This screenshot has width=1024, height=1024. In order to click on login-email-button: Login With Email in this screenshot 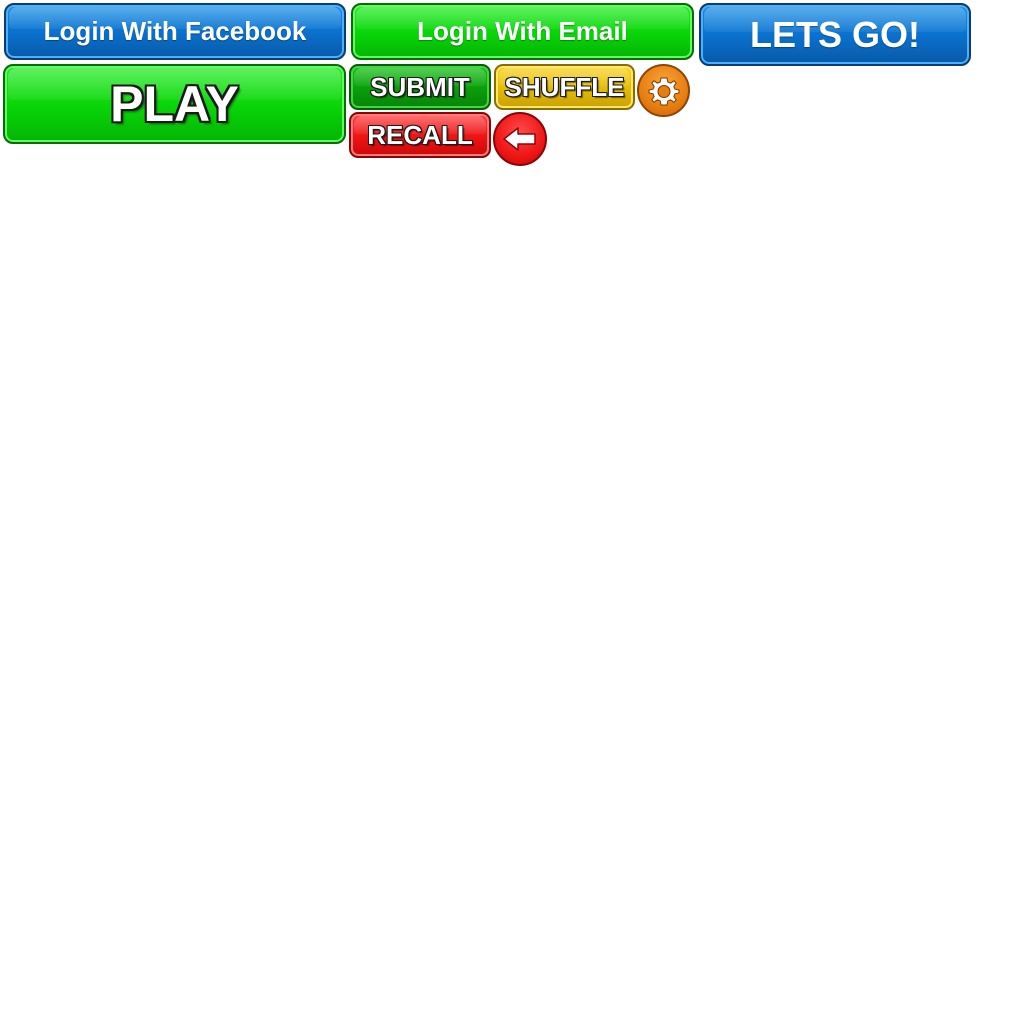, I will do `click(522, 31)`.